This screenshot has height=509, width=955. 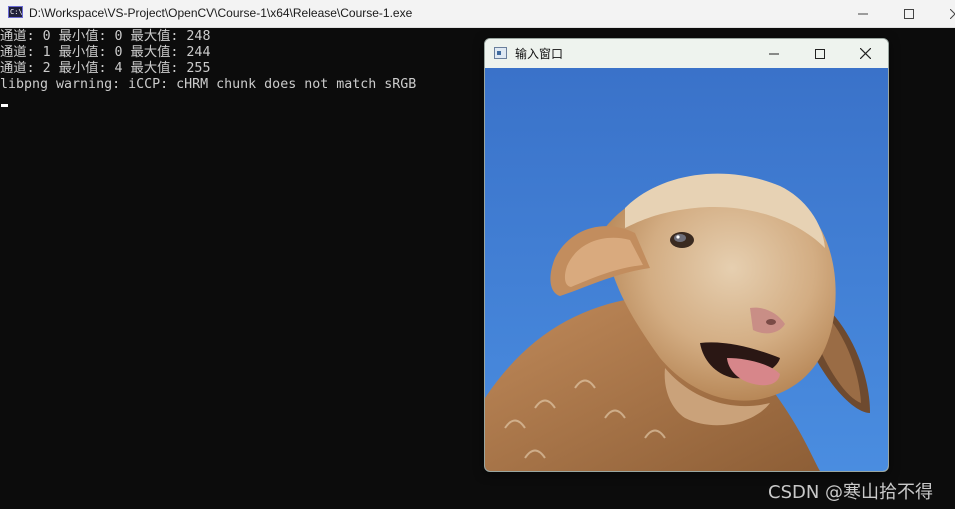 I want to click on image-maximize-button, so click(x=820, y=53).